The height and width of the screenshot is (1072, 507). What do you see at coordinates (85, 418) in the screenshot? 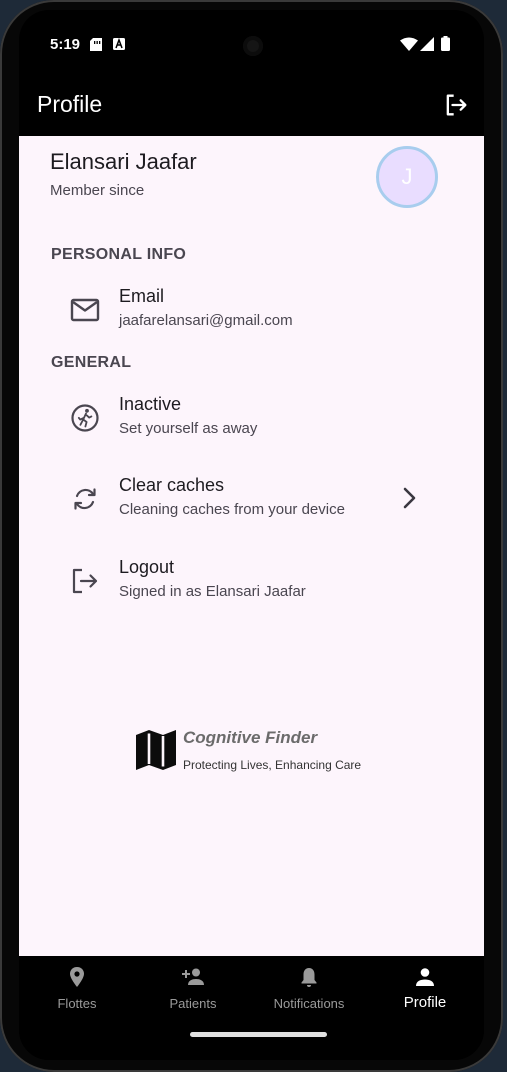
I see `running-person-icon` at bounding box center [85, 418].